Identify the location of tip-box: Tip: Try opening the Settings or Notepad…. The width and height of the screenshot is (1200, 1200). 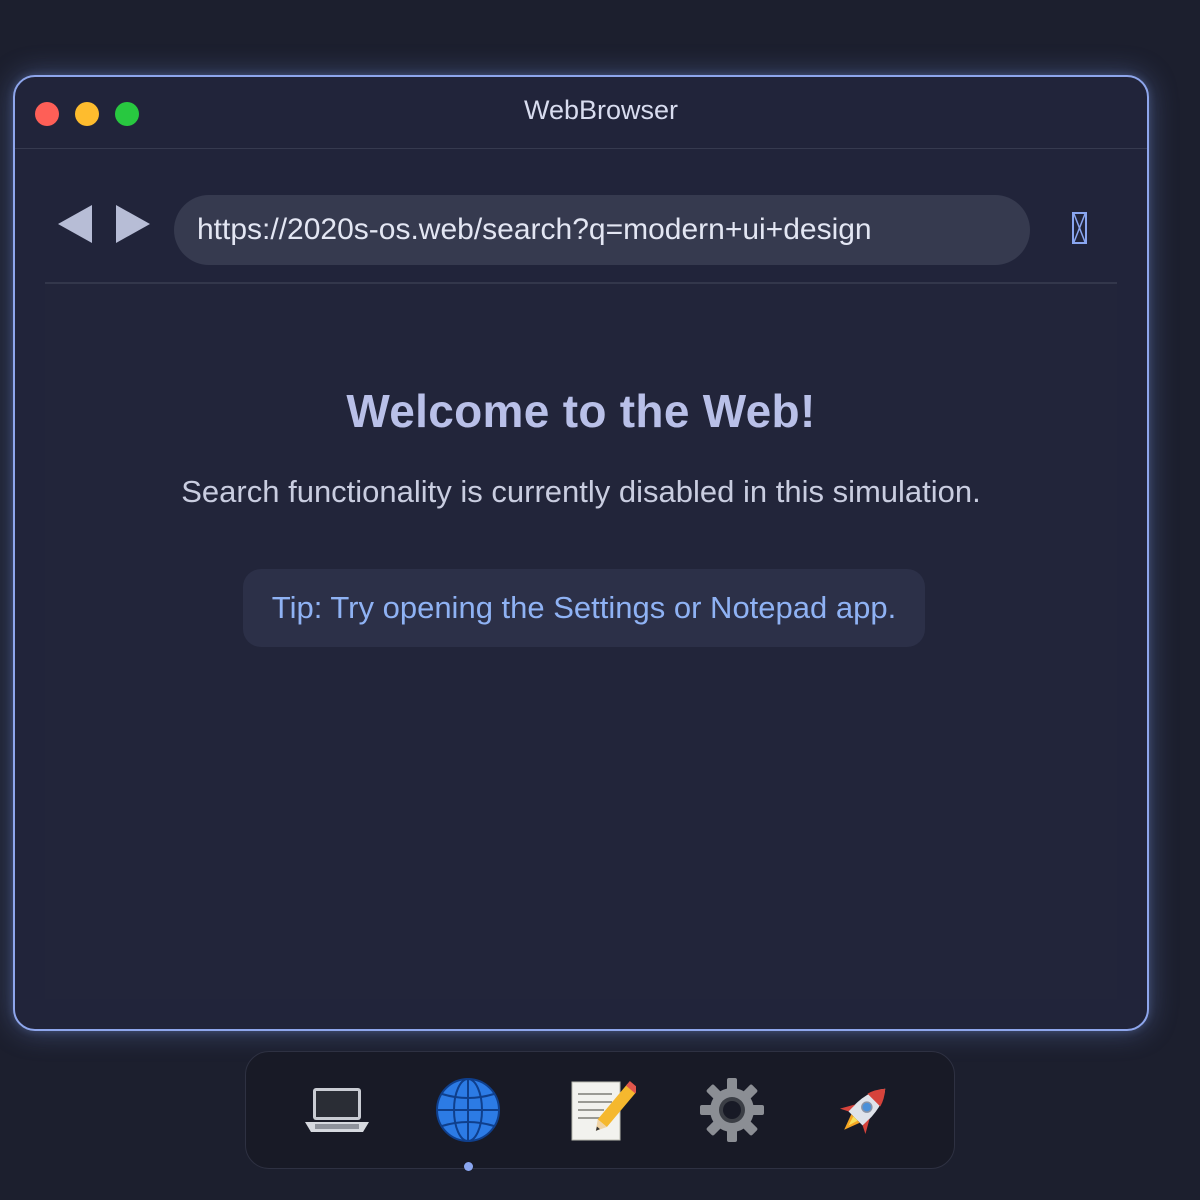
(584, 608).